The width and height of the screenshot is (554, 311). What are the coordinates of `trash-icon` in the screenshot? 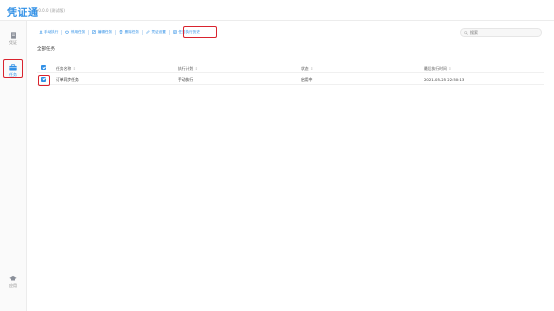 It's located at (121, 32).